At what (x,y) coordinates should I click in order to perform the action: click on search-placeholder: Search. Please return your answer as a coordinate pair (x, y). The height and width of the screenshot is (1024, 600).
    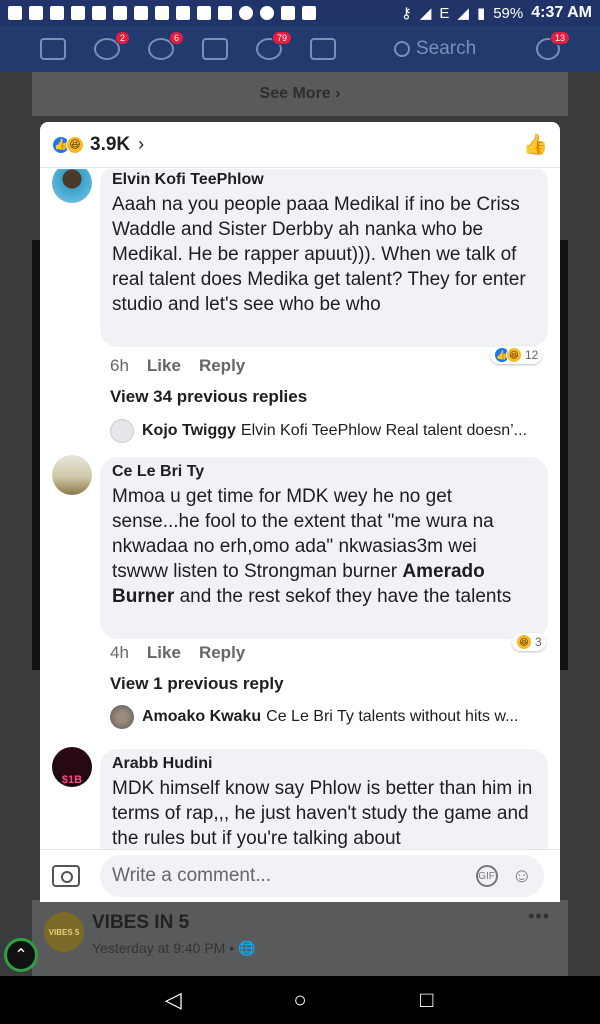
    Looking at the image, I should click on (446, 48).